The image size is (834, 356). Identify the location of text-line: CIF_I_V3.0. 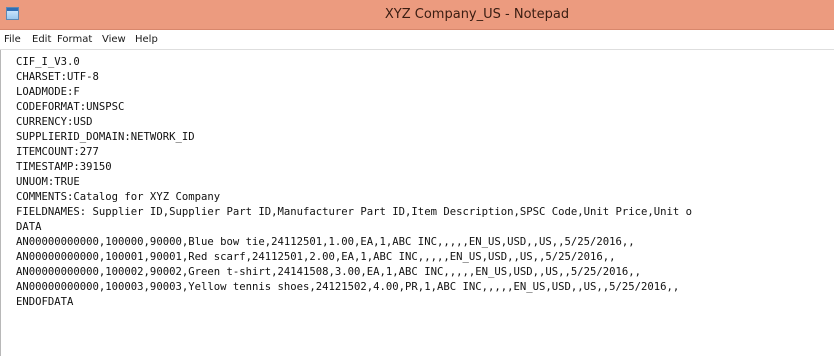
(48, 62).